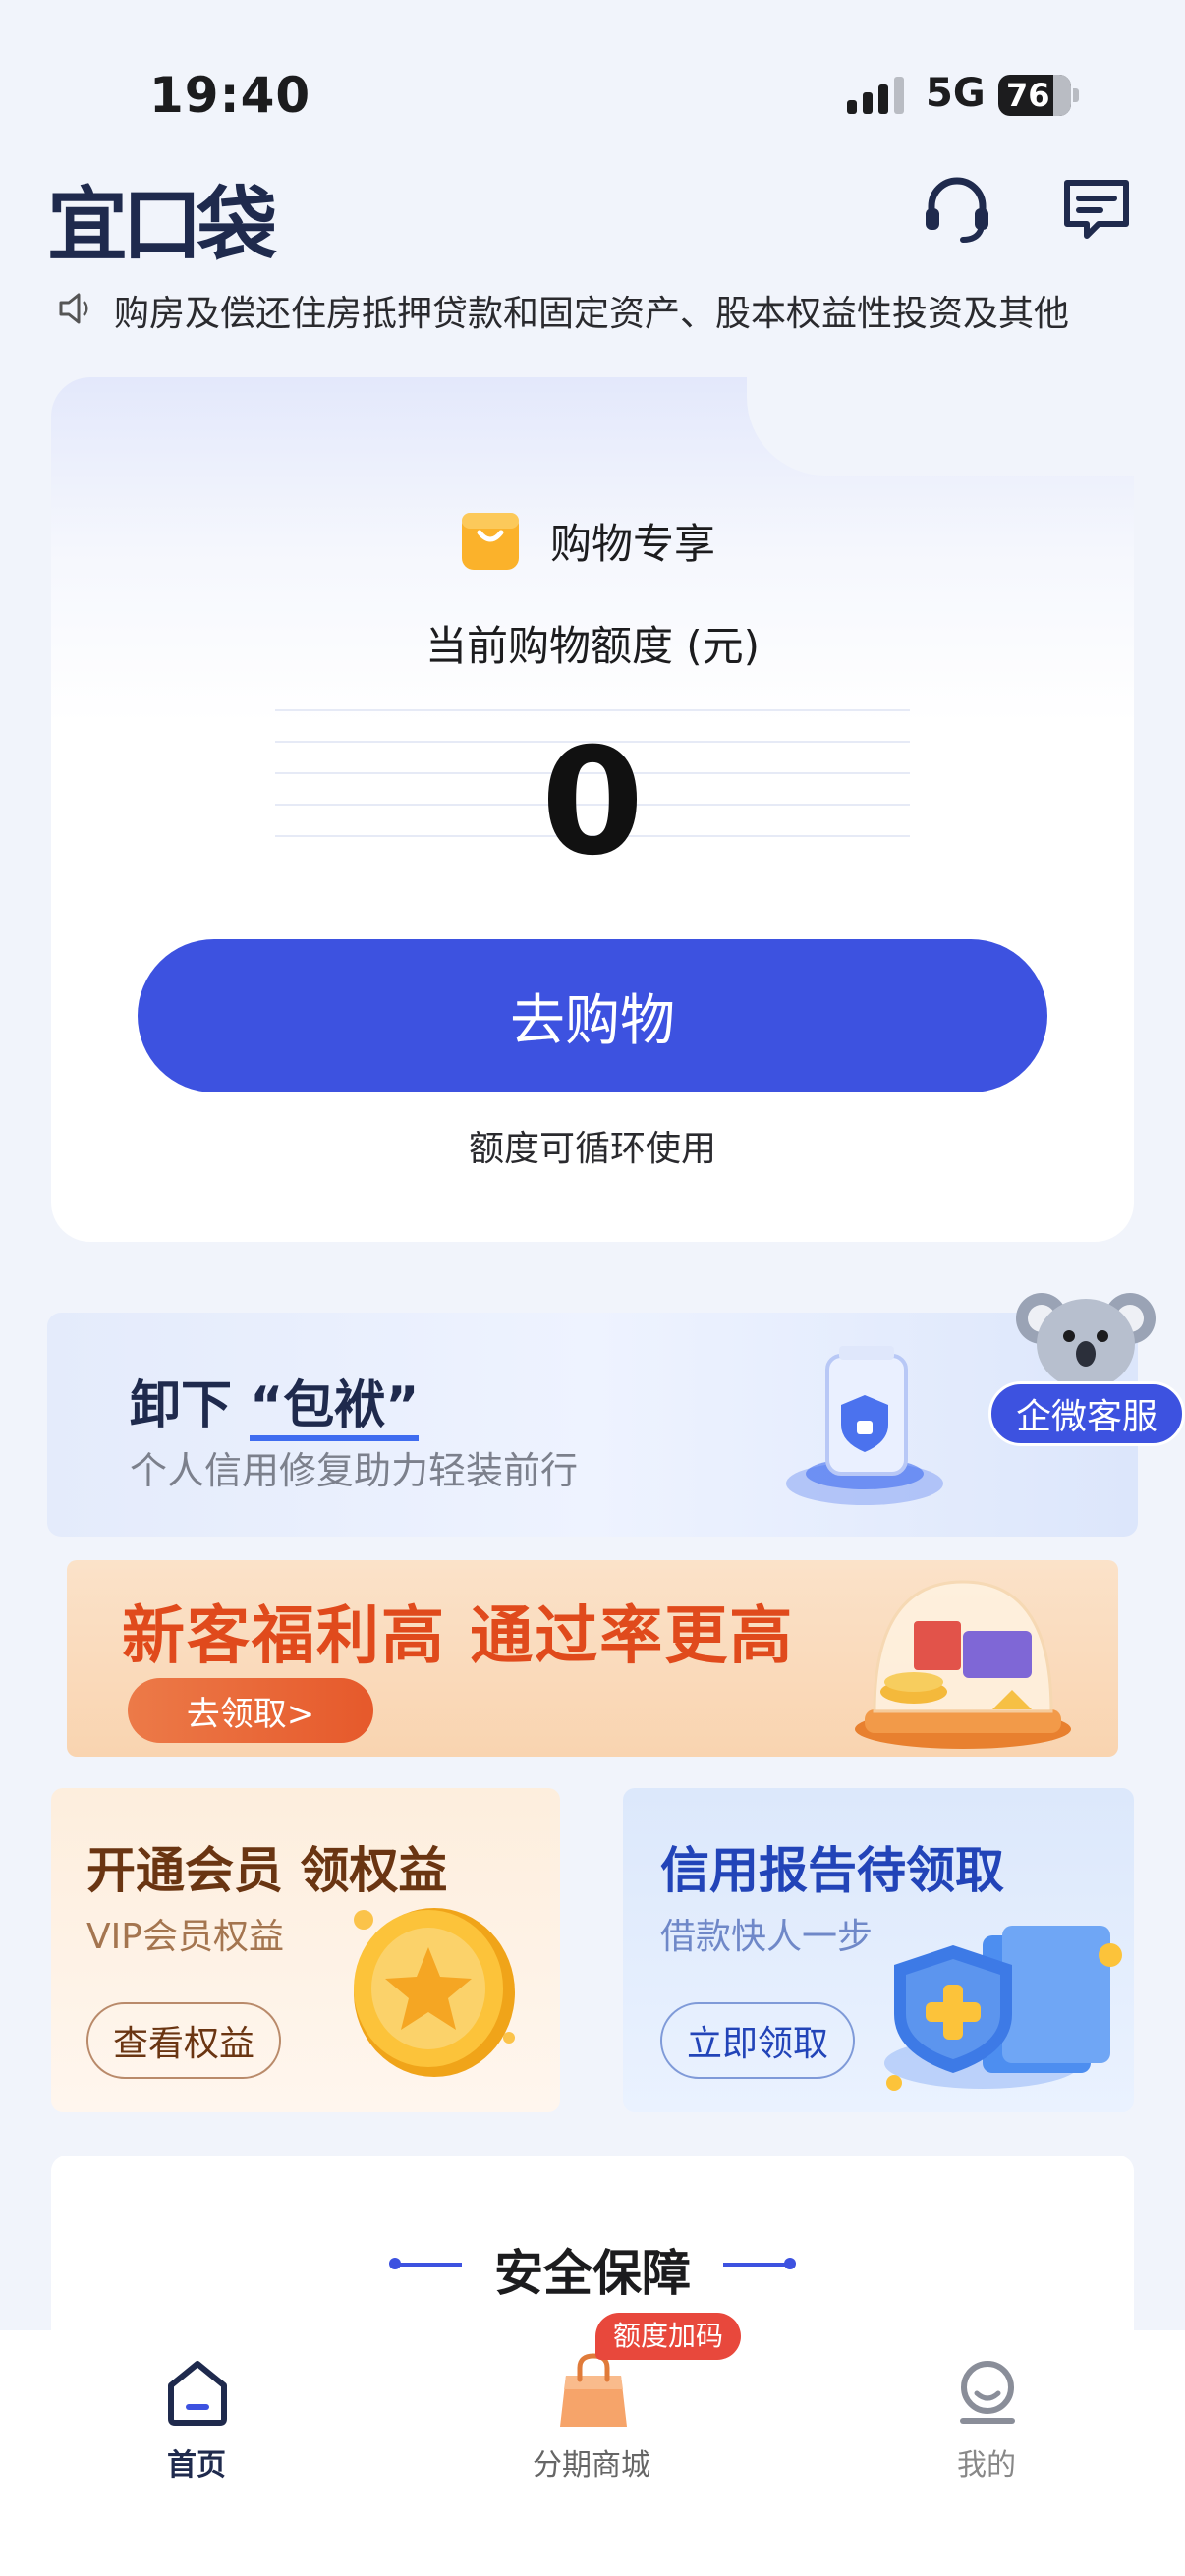 The image size is (1185, 2576). Describe the element at coordinates (592, 1149) in the screenshot. I see `cycle-note: 额度可循环使用` at that location.